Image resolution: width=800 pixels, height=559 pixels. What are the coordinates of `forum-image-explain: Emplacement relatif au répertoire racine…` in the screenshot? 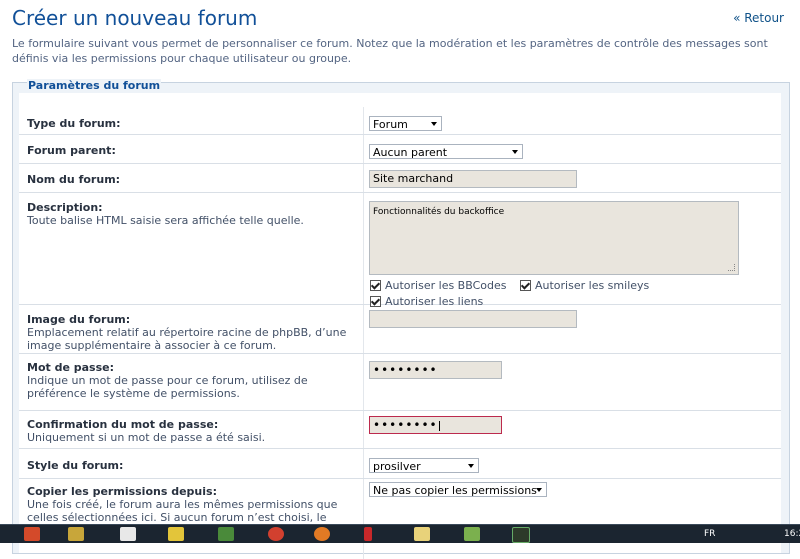 It's located at (187, 339).